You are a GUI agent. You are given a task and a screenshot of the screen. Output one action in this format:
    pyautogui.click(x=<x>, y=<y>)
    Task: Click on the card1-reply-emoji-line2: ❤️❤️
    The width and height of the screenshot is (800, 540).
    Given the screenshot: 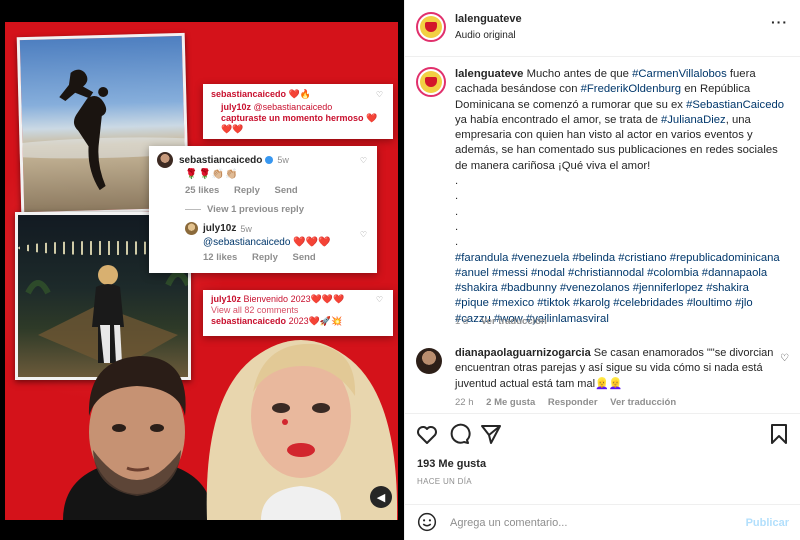 What is the action you would take?
    pyautogui.click(x=232, y=129)
    